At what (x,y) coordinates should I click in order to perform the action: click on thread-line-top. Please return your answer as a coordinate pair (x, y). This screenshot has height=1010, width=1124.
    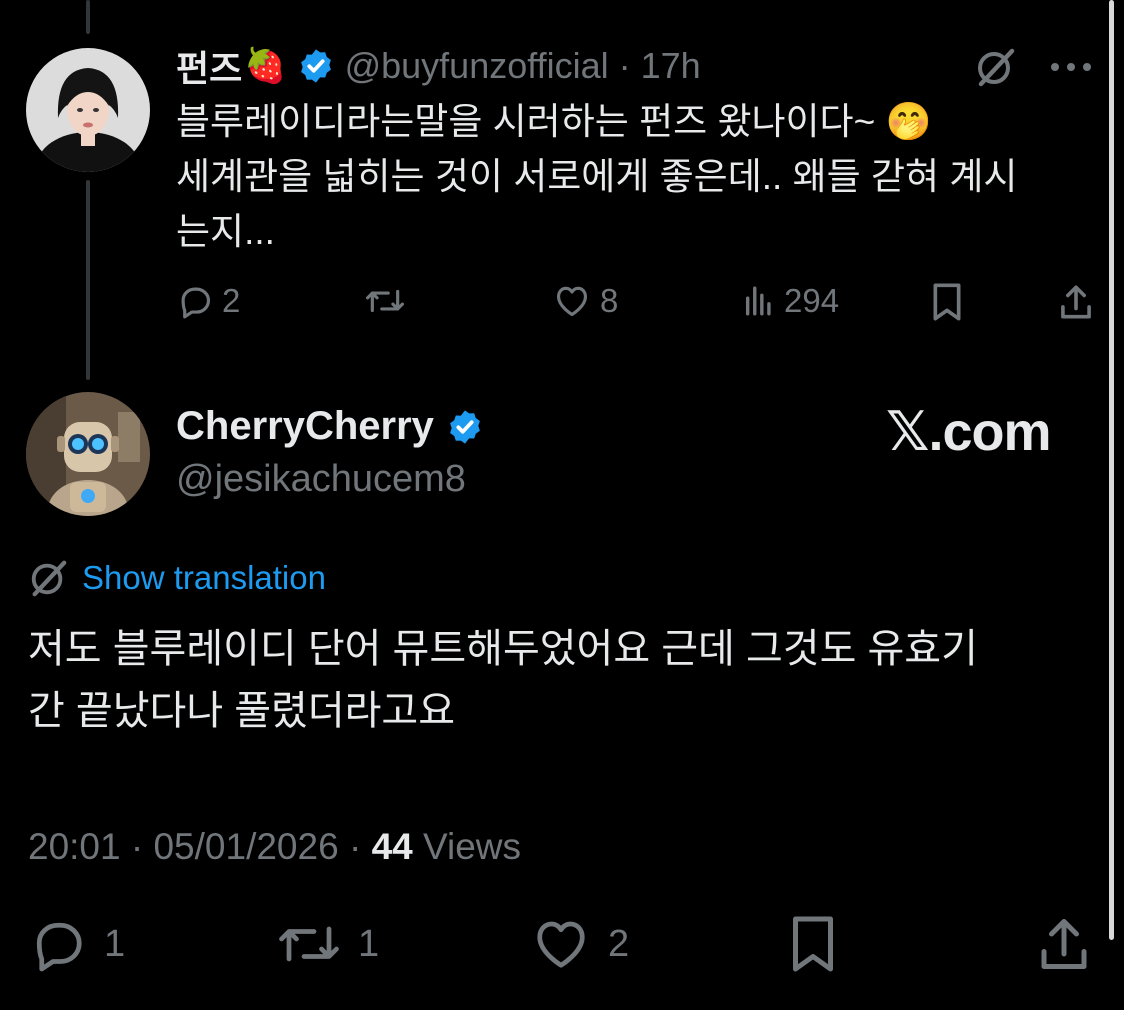
    Looking at the image, I should click on (88, 17).